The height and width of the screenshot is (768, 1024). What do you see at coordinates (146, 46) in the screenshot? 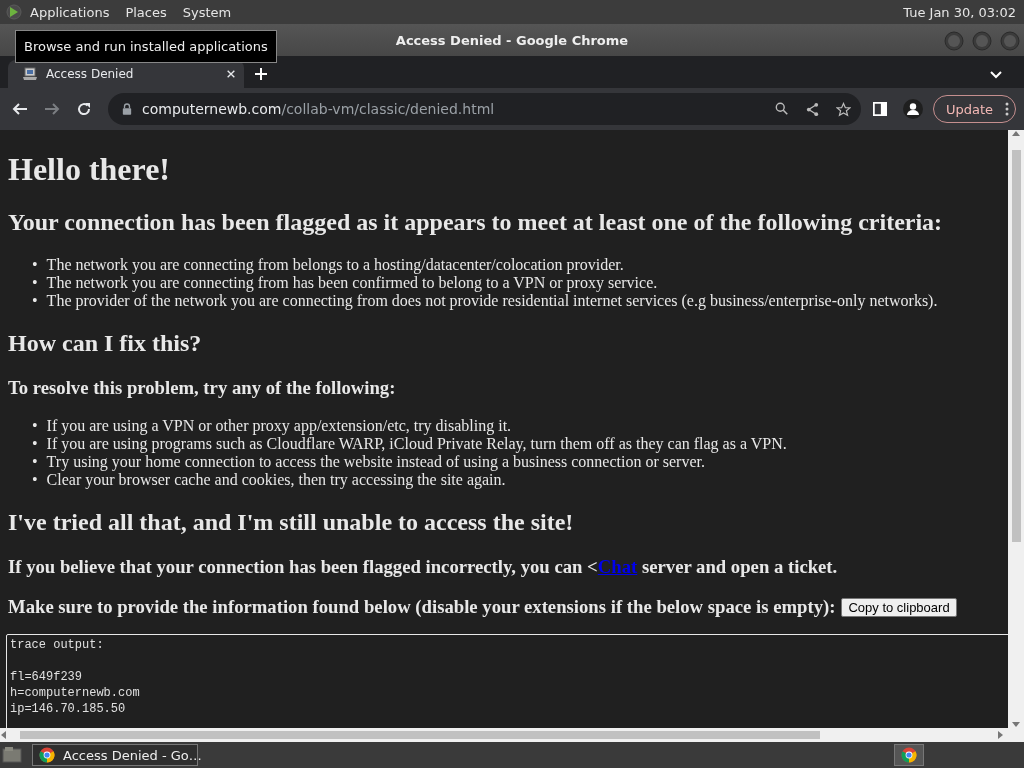
I see `tooltip: Browse and run installed applications` at bounding box center [146, 46].